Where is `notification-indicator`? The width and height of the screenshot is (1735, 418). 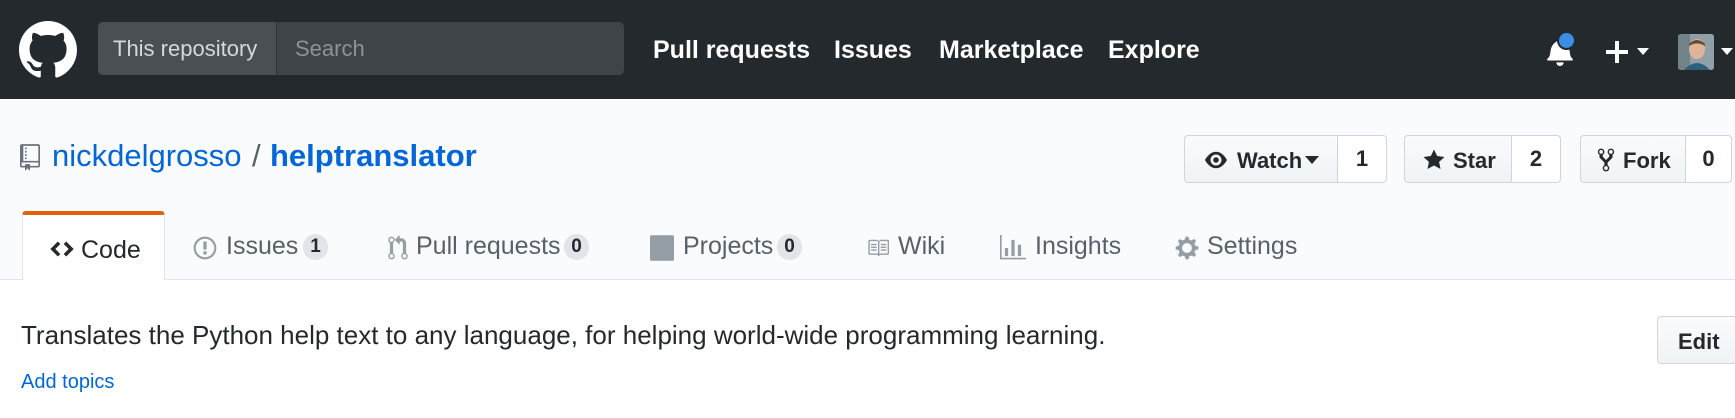 notification-indicator is located at coordinates (1566, 40).